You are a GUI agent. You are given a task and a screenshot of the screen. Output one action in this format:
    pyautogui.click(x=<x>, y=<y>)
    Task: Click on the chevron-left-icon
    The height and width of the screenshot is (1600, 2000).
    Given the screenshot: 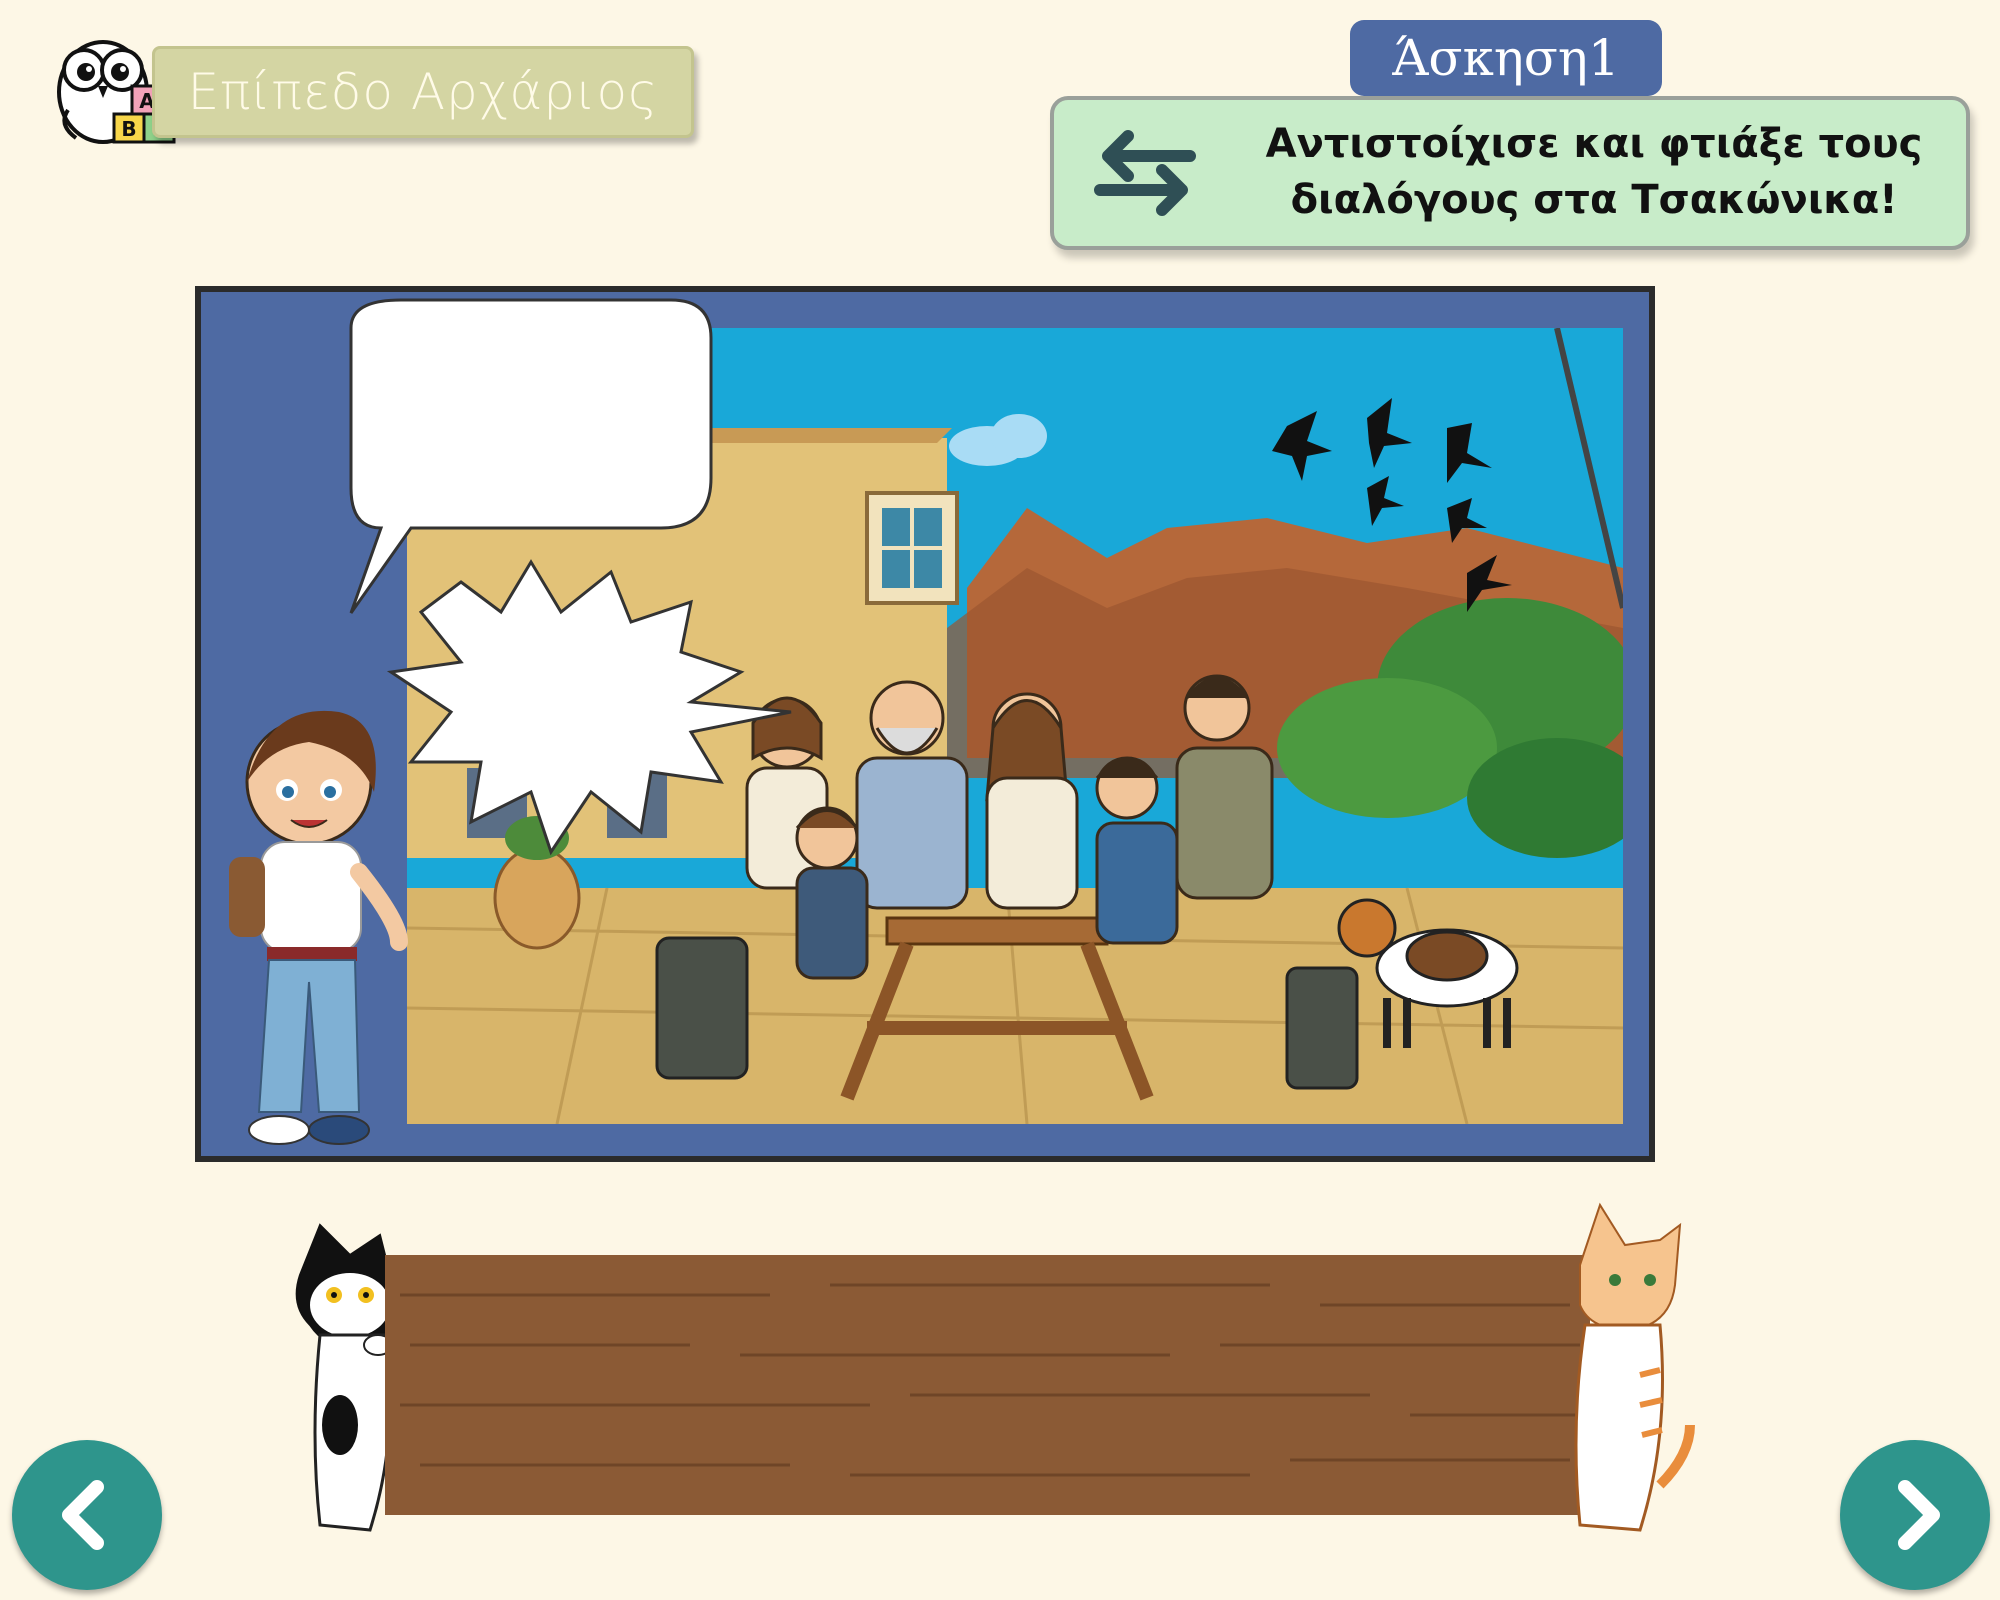 What is the action you would take?
    pyautogui.click(x=83, y=1515)
    